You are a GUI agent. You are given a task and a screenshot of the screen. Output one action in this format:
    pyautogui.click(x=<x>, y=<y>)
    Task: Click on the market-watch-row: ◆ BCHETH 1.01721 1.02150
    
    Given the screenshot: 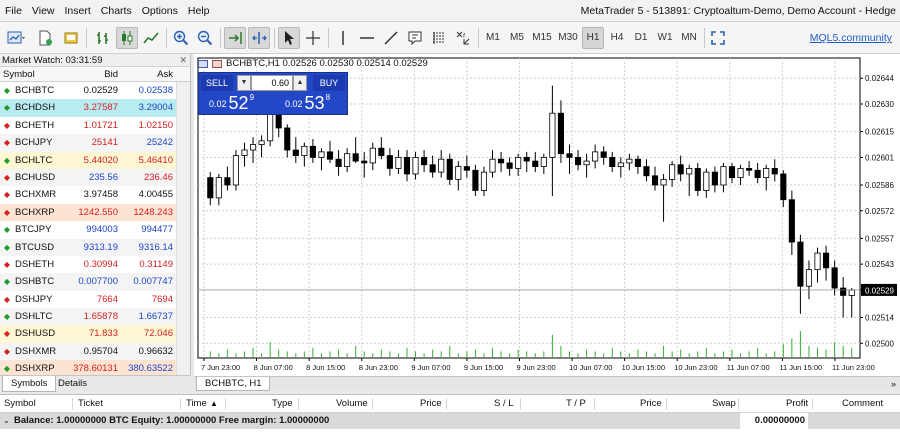 What is the action you would take?
    pyautogui.click(x=95, y=125)
    